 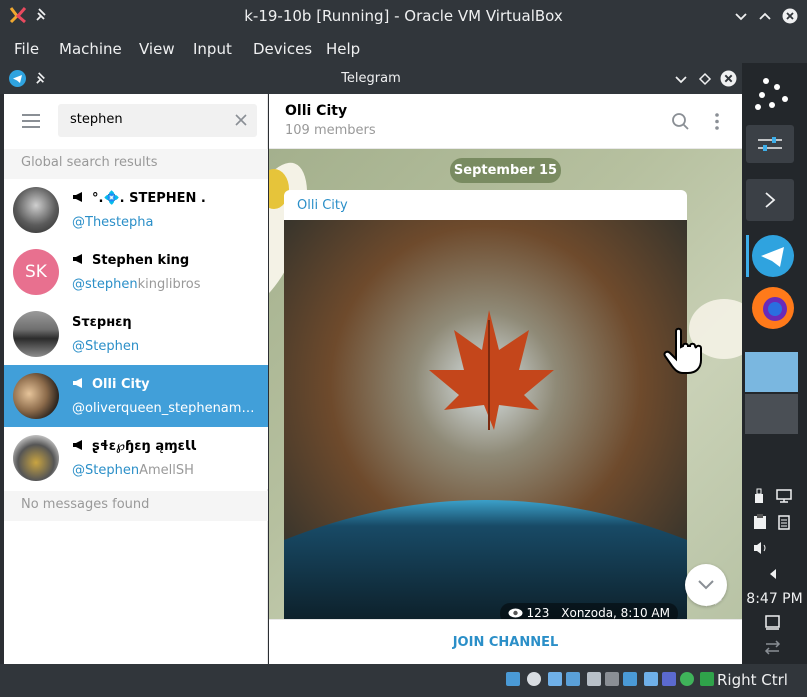 I want to click on menu-help: Help, so click(x=343, y=49).